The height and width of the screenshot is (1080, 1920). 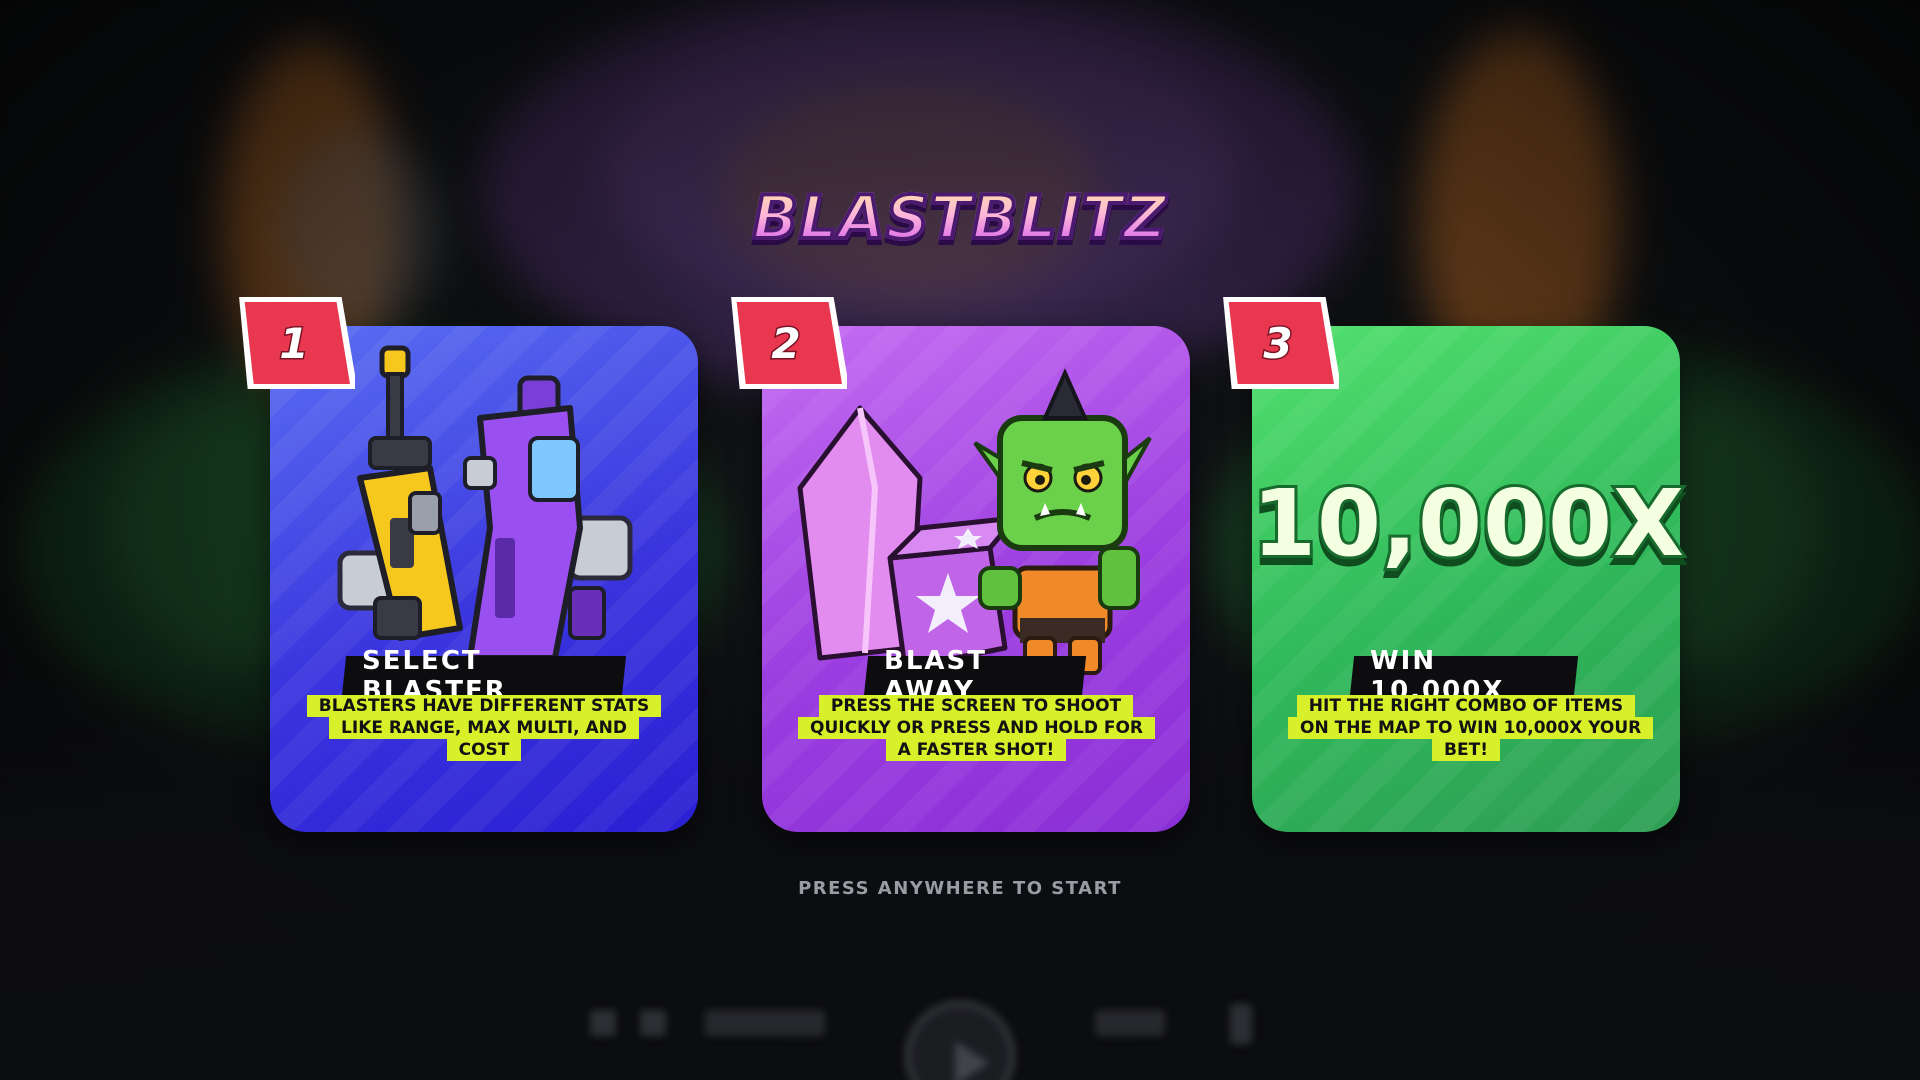 What do you see at coordinates (972, 1060) in the screenshot?
I see `play-icon` at bounding box center [972, 1060].